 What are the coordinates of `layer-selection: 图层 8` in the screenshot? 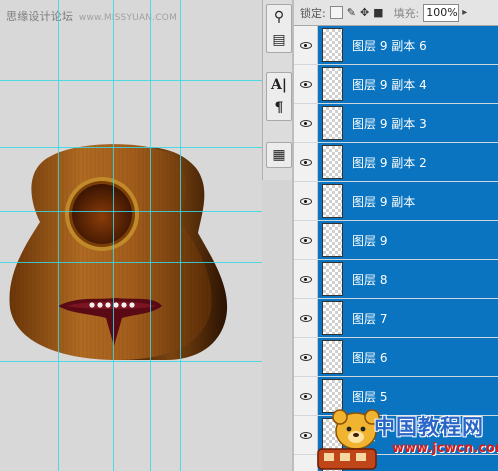 It's located at (408, 279).